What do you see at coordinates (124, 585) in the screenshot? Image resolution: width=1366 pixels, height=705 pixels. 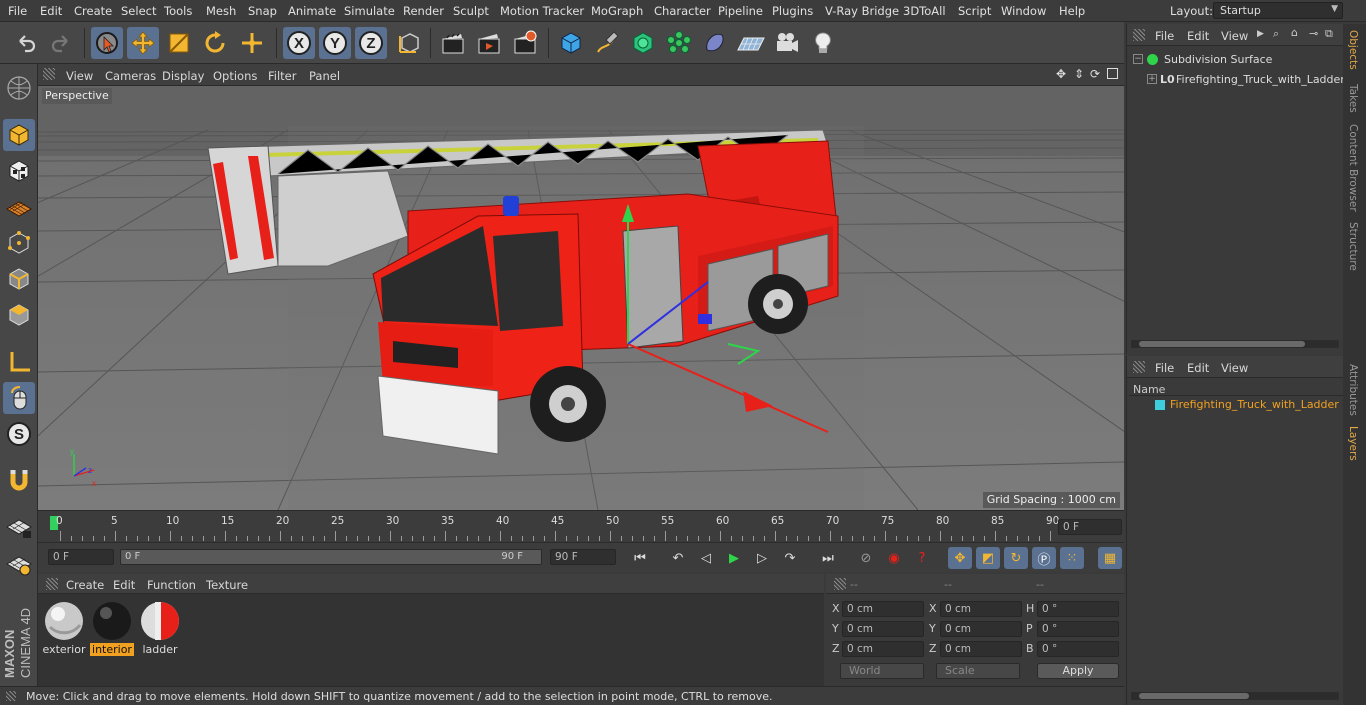 I see `material-menu-edit: Edit` at bounding box center [124, 585].